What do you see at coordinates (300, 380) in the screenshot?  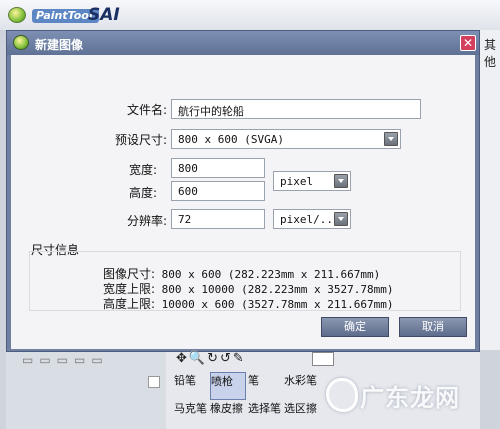 I see `tool-label: 水彩笔` at bounding box center [300, 380].